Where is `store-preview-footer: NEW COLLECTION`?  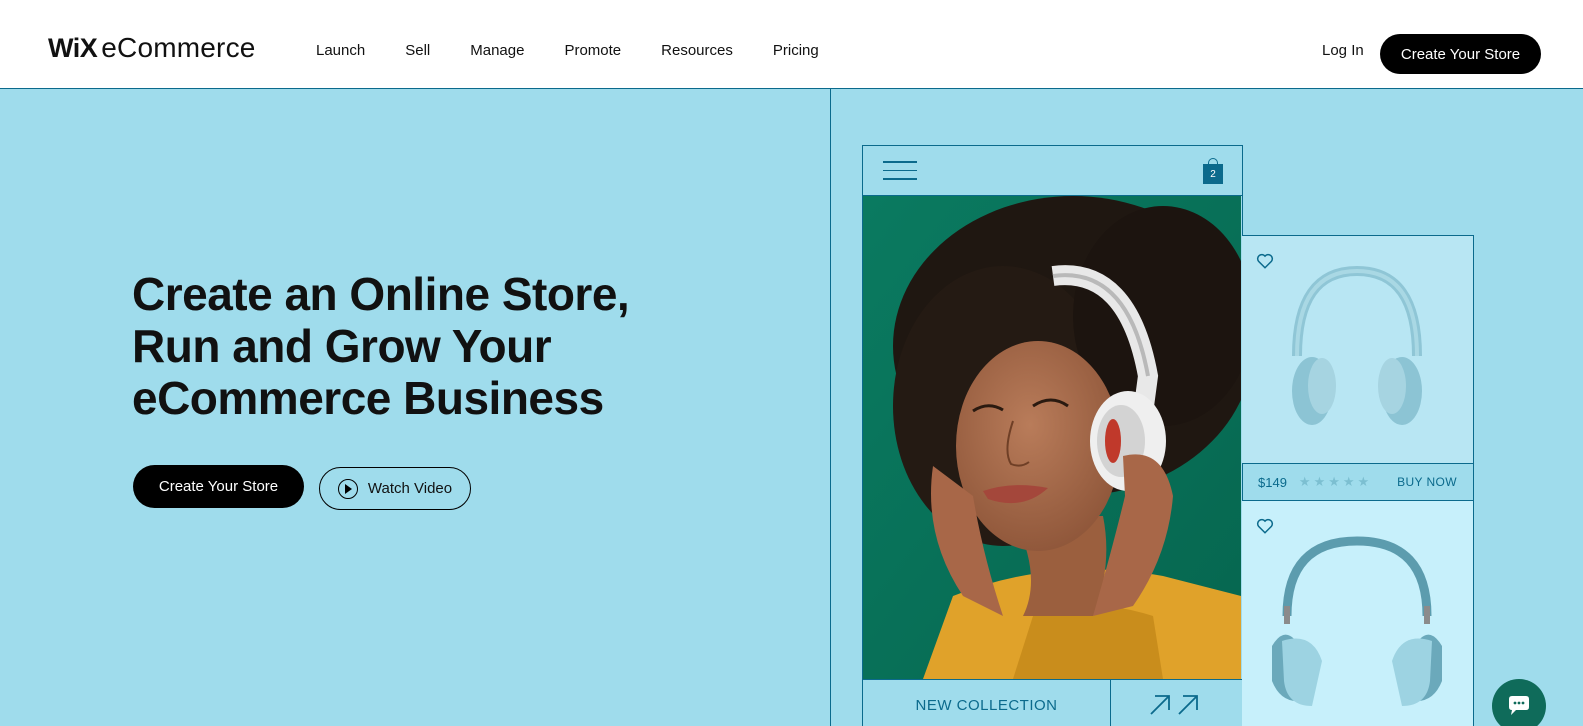 store-preview-footer: NEW COLLECTION is located at coordinates (1052, 702).